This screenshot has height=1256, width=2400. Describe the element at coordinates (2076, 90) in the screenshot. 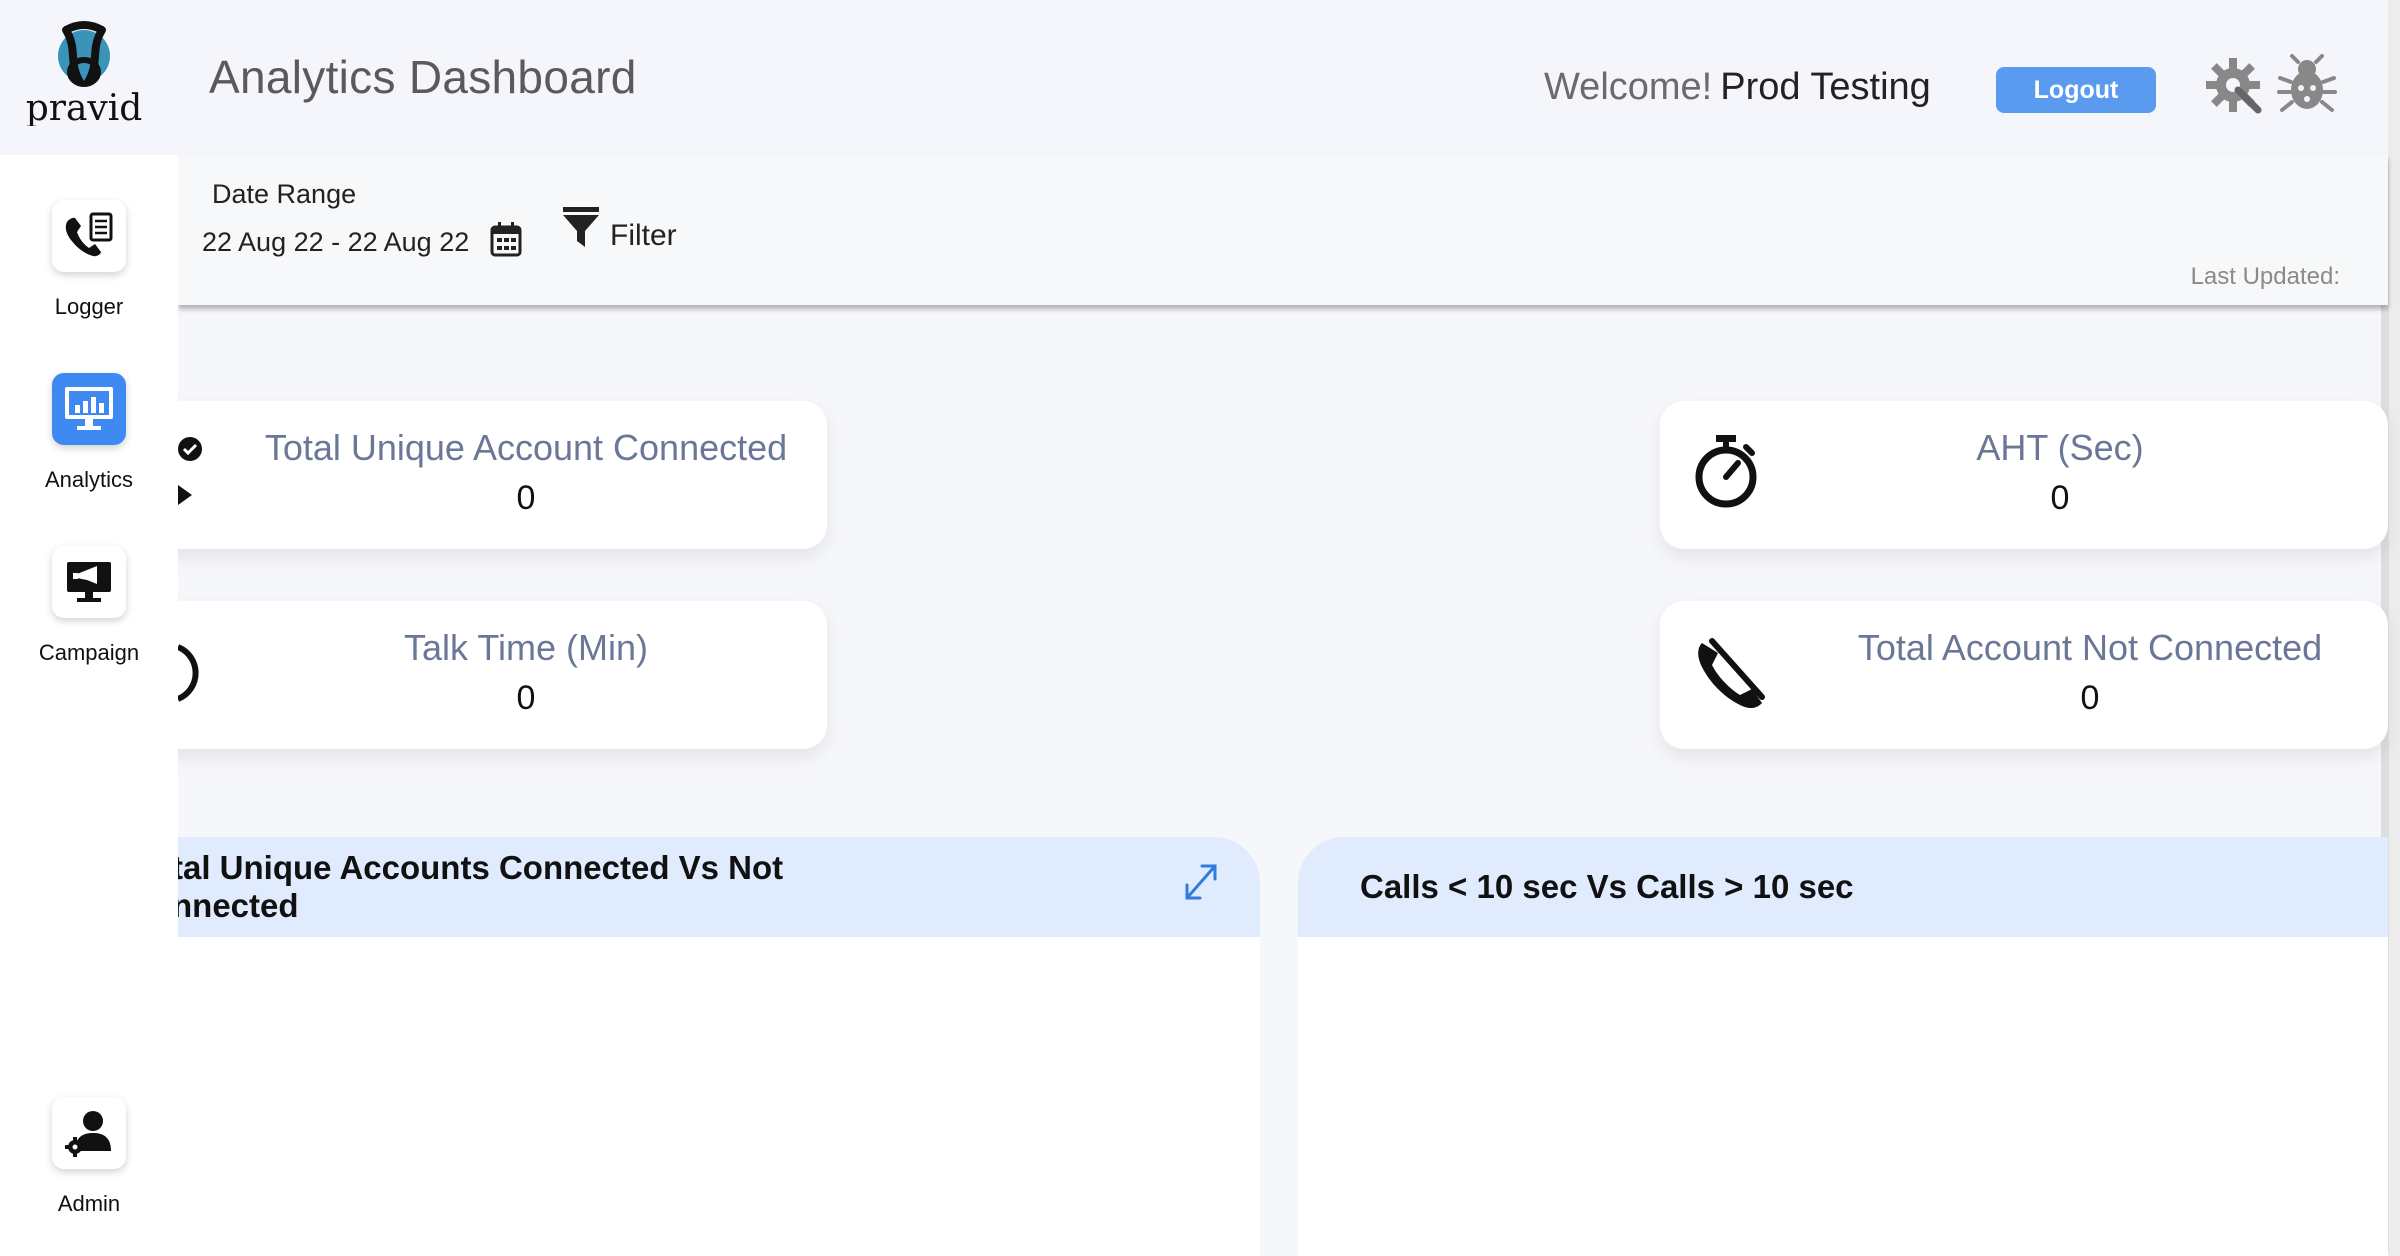

I see `logout-button: Logout` at that location.